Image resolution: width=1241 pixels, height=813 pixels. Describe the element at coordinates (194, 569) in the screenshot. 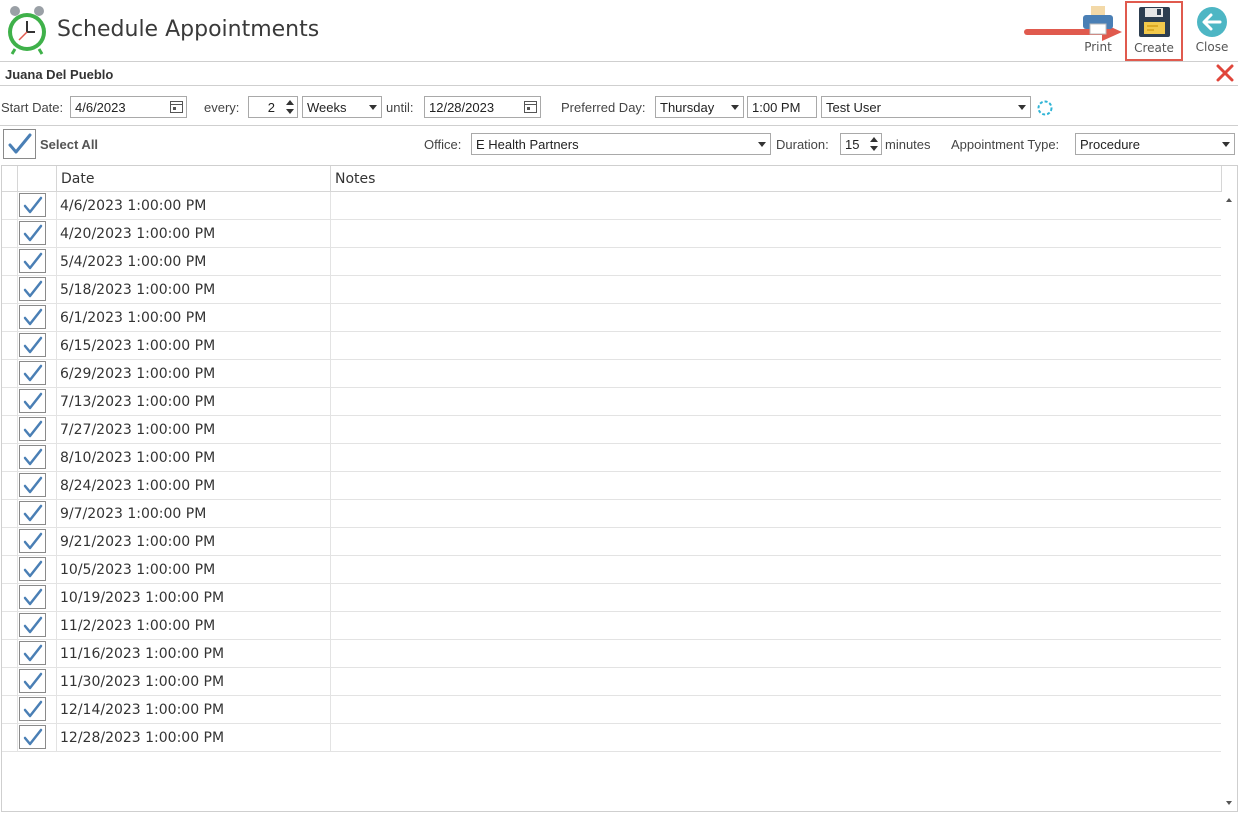

I see `date-cell: 10/5/2023 1:00:00 PM` at that location.